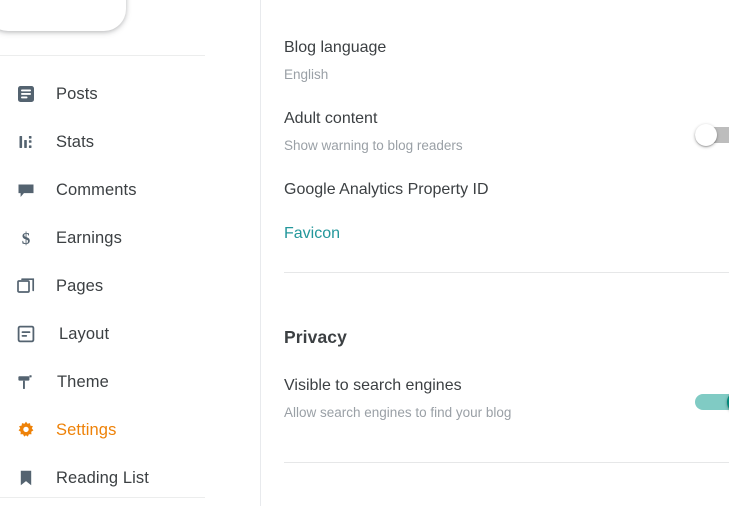  What do you see at coordinates (86, 429) in the screenshot?
I see `sidebar-item-label: Settings` at bounding box center [86, 429].